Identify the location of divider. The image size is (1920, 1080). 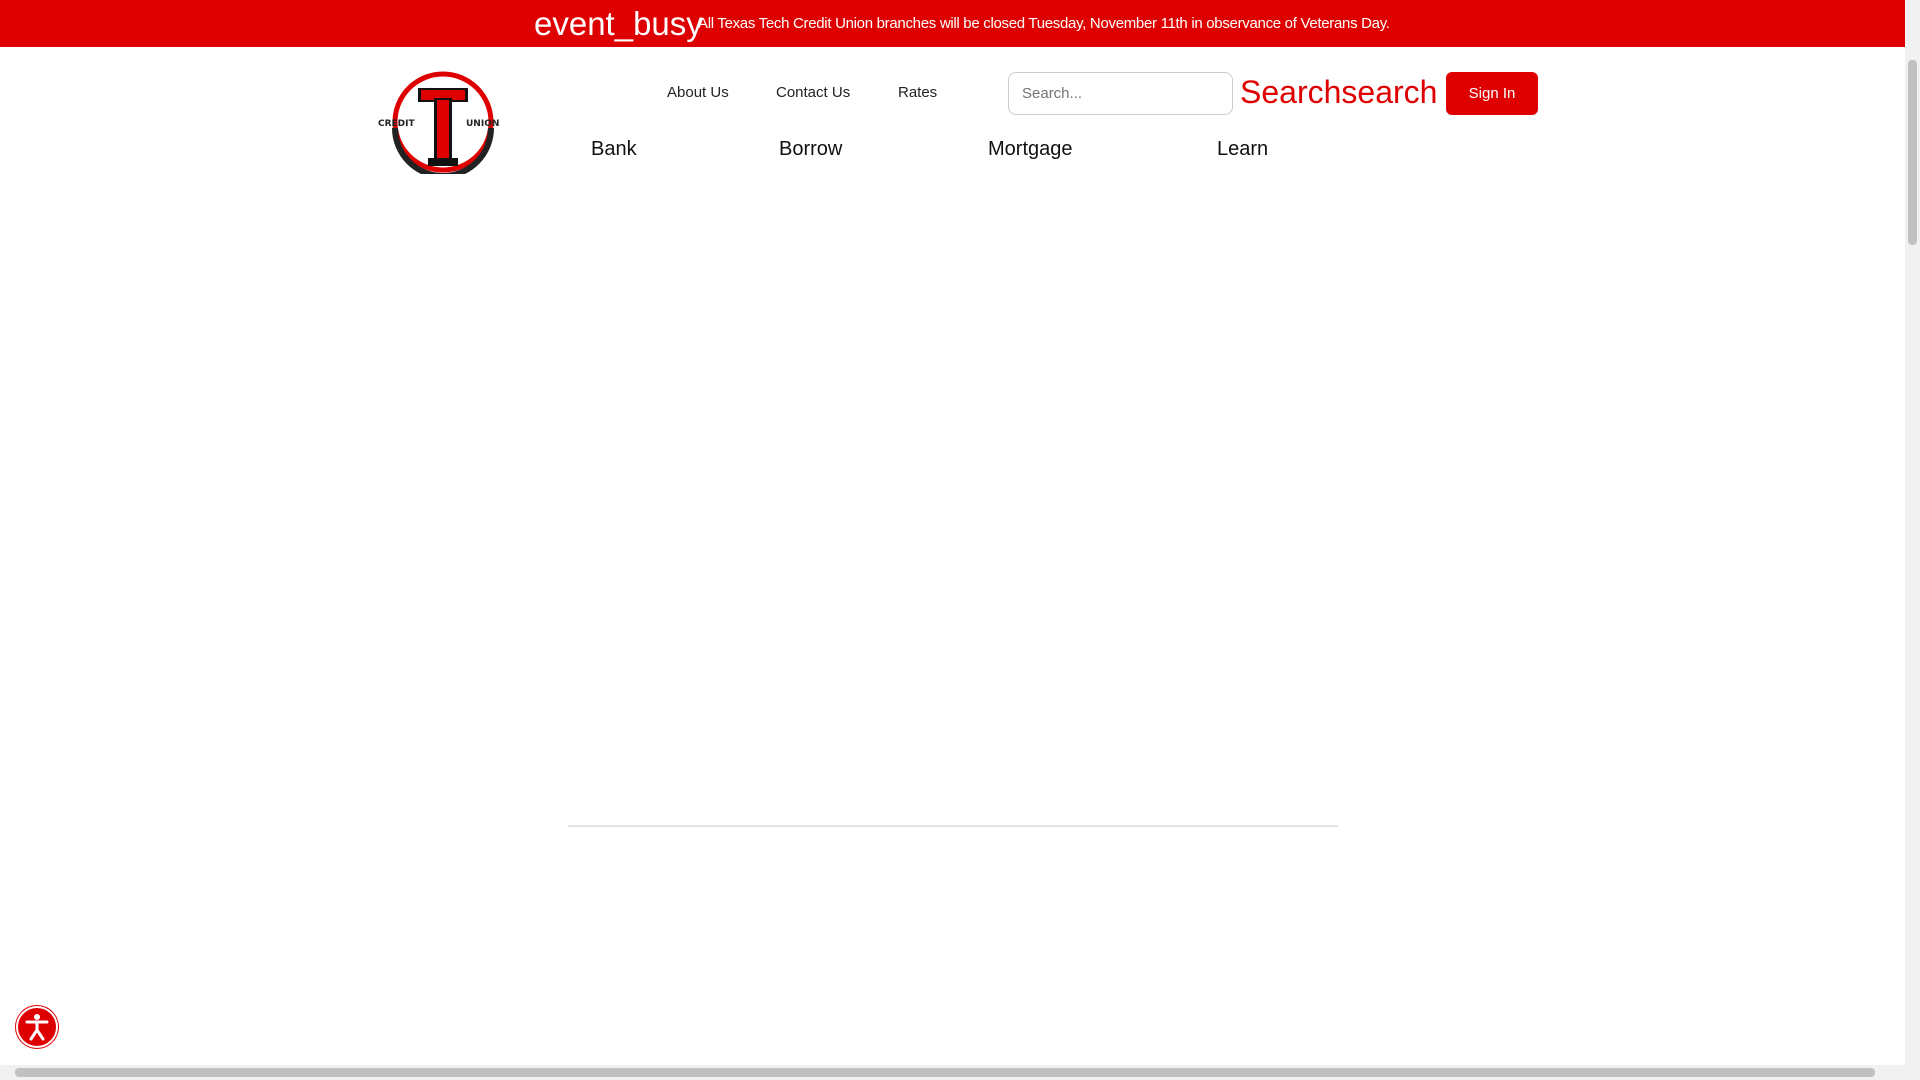
(953, 826).